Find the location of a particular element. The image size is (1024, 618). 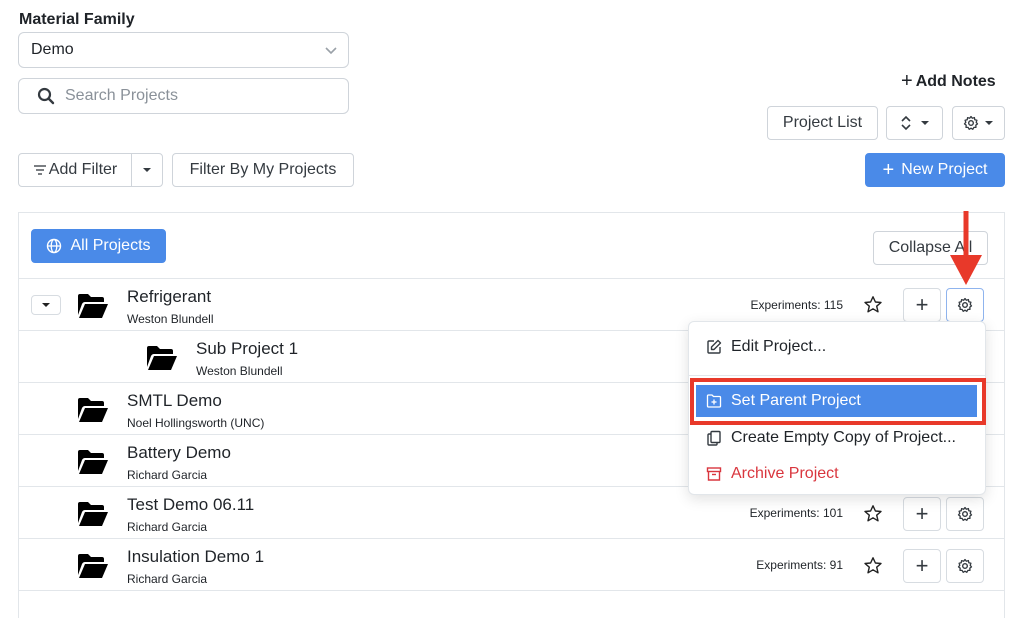

material-family-value: Demo is located at coordinates (52, 49).